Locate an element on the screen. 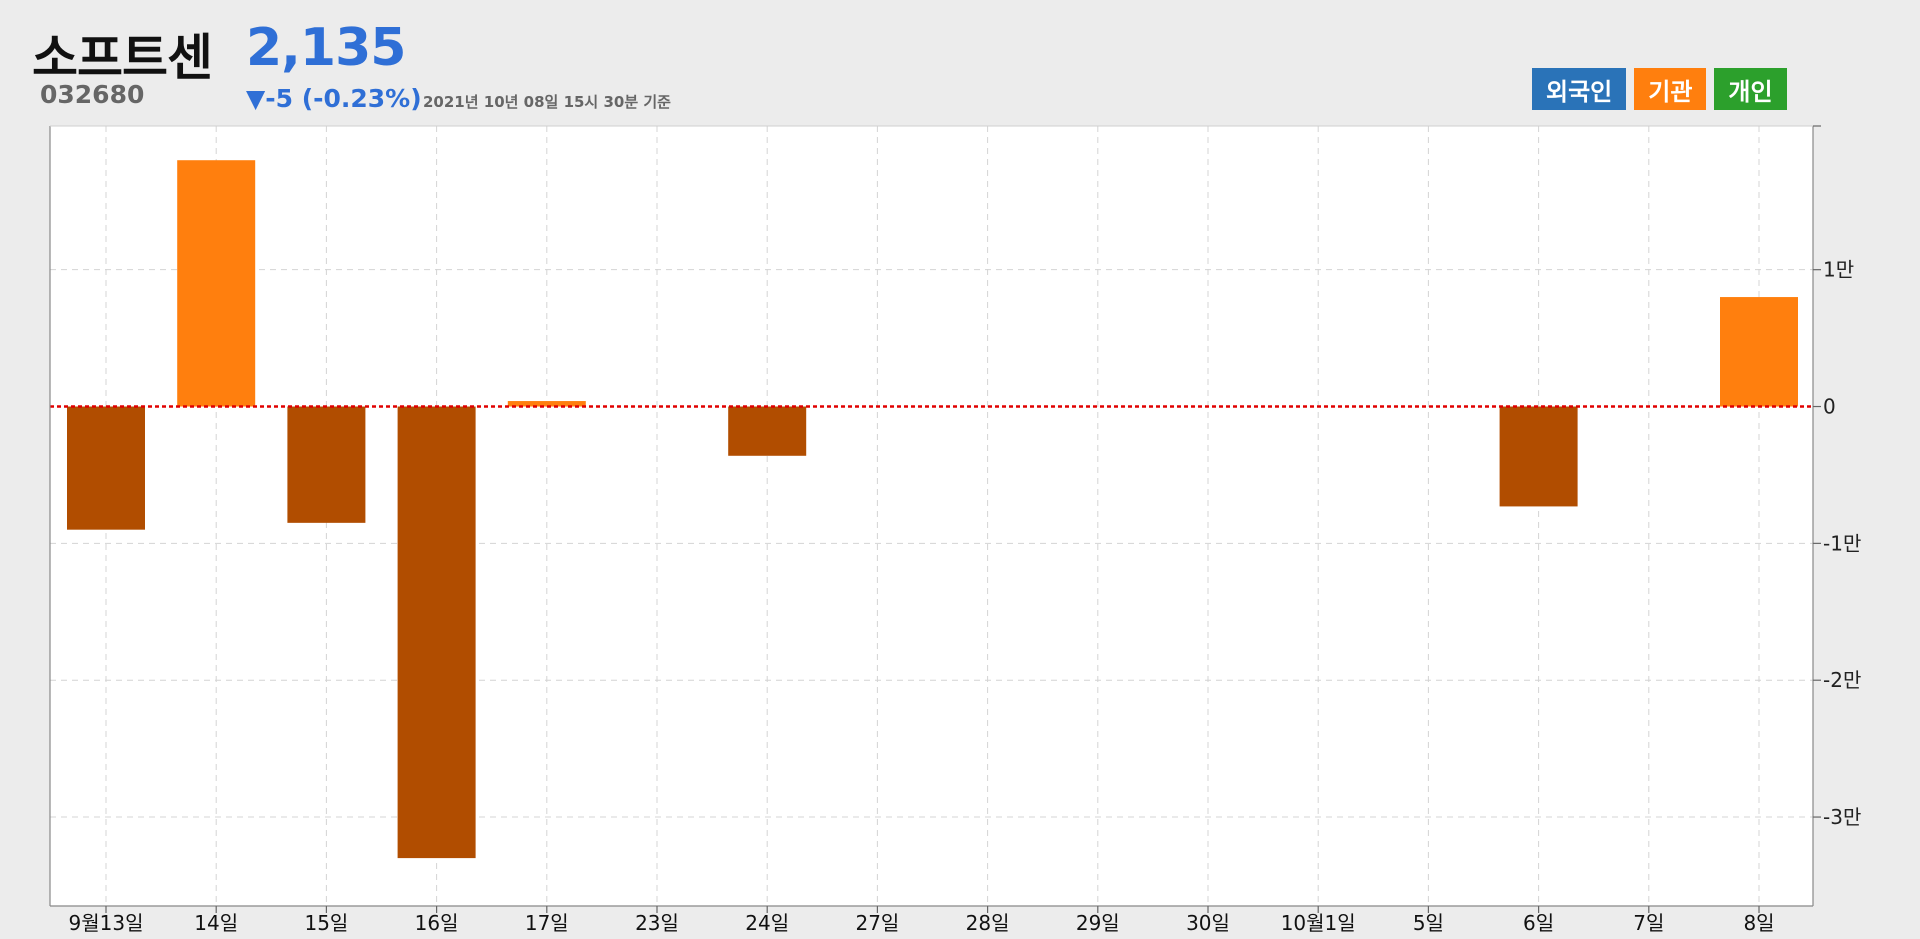  y-tick-label: 0 is located at coordinates (1829, 407).